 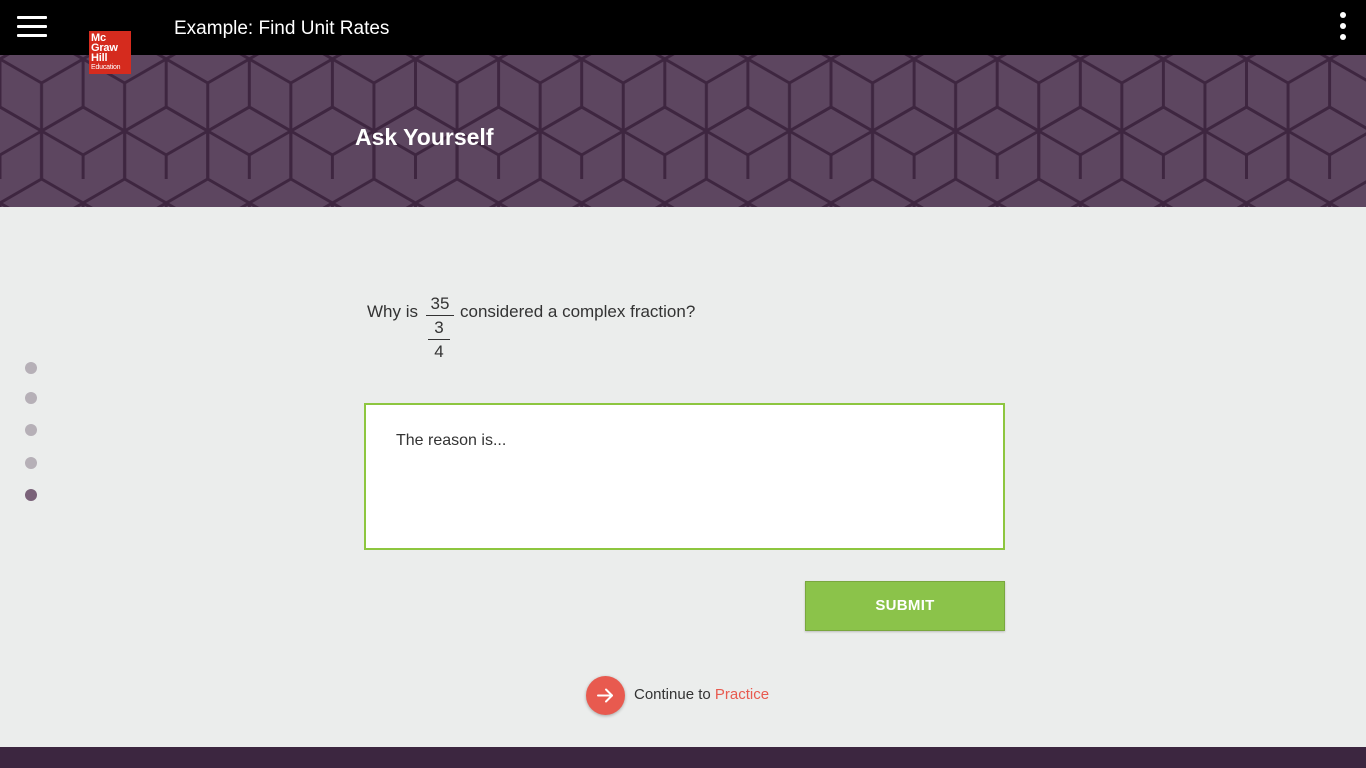 What do you see at coordinates (439, 339) in the screenshot?
I see `inner-fraction-bar` at bounding box center [439, 339].